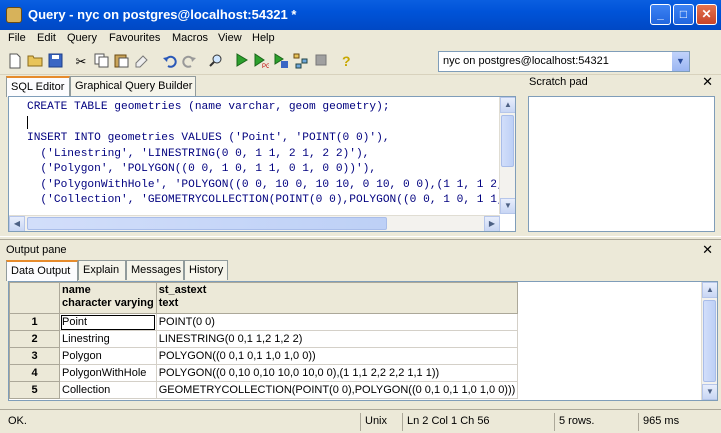 The height and width of the screenshot is (433, 721). Describe the element at coordinates (281, 62) in the screenshot. I see `execute-to-file-icon` at that location.